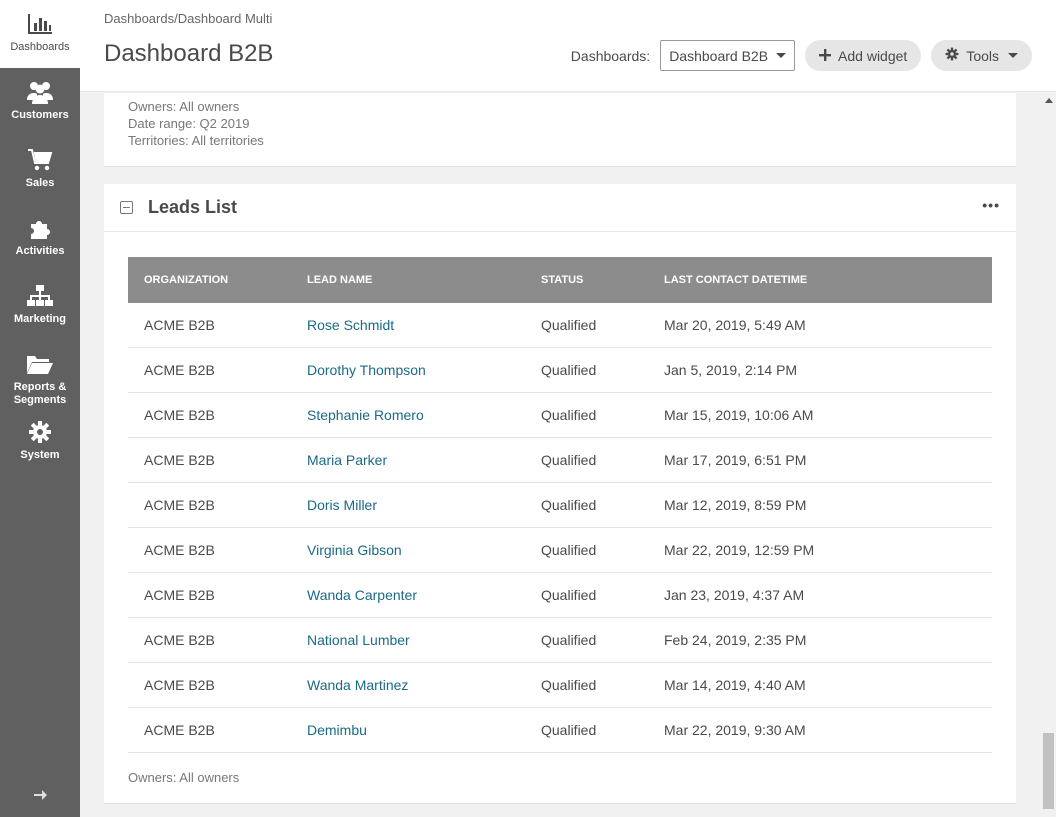 The image size is (1056, 817). Describe the element at coordinates (40, 251) in the screenshot. I see `sidebar-item-label: Activities` at that location.